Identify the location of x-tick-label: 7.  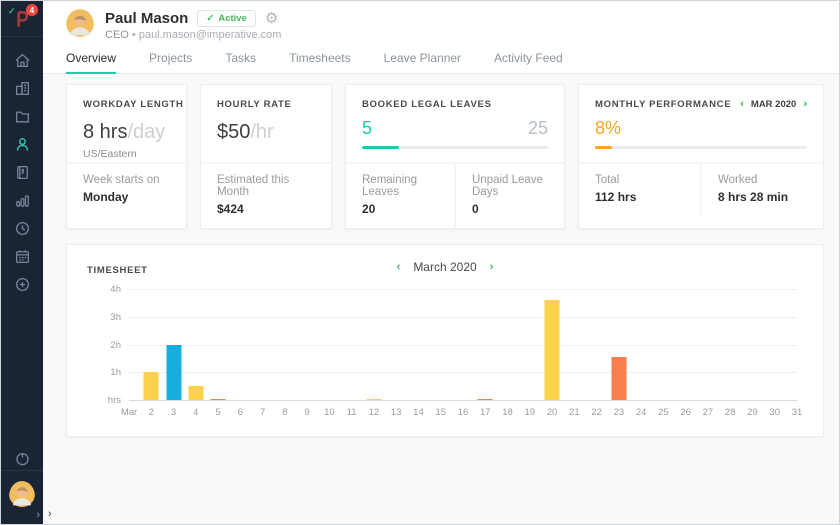
(262, 412).